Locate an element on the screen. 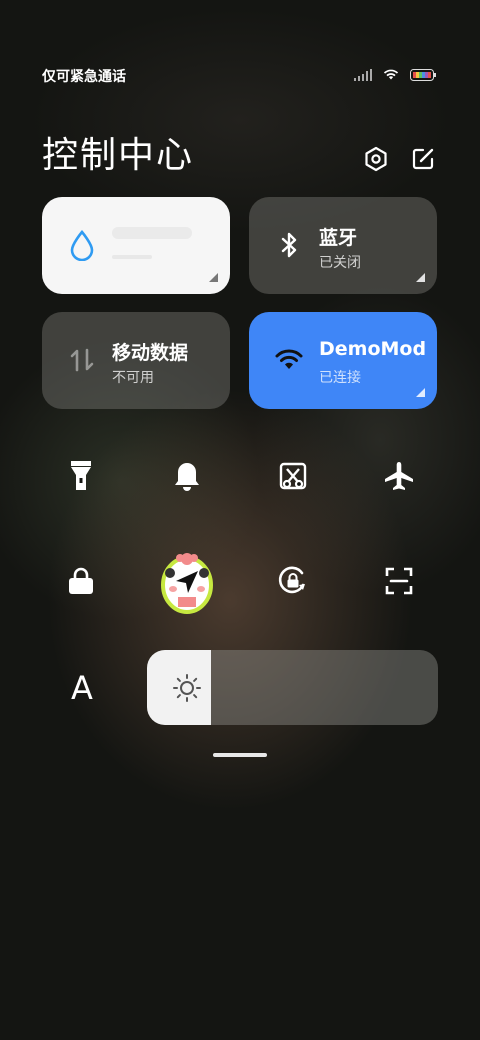 The image size is (480, 1040). wifi-network-name: DemoMod is located at coordinates (373, 349).